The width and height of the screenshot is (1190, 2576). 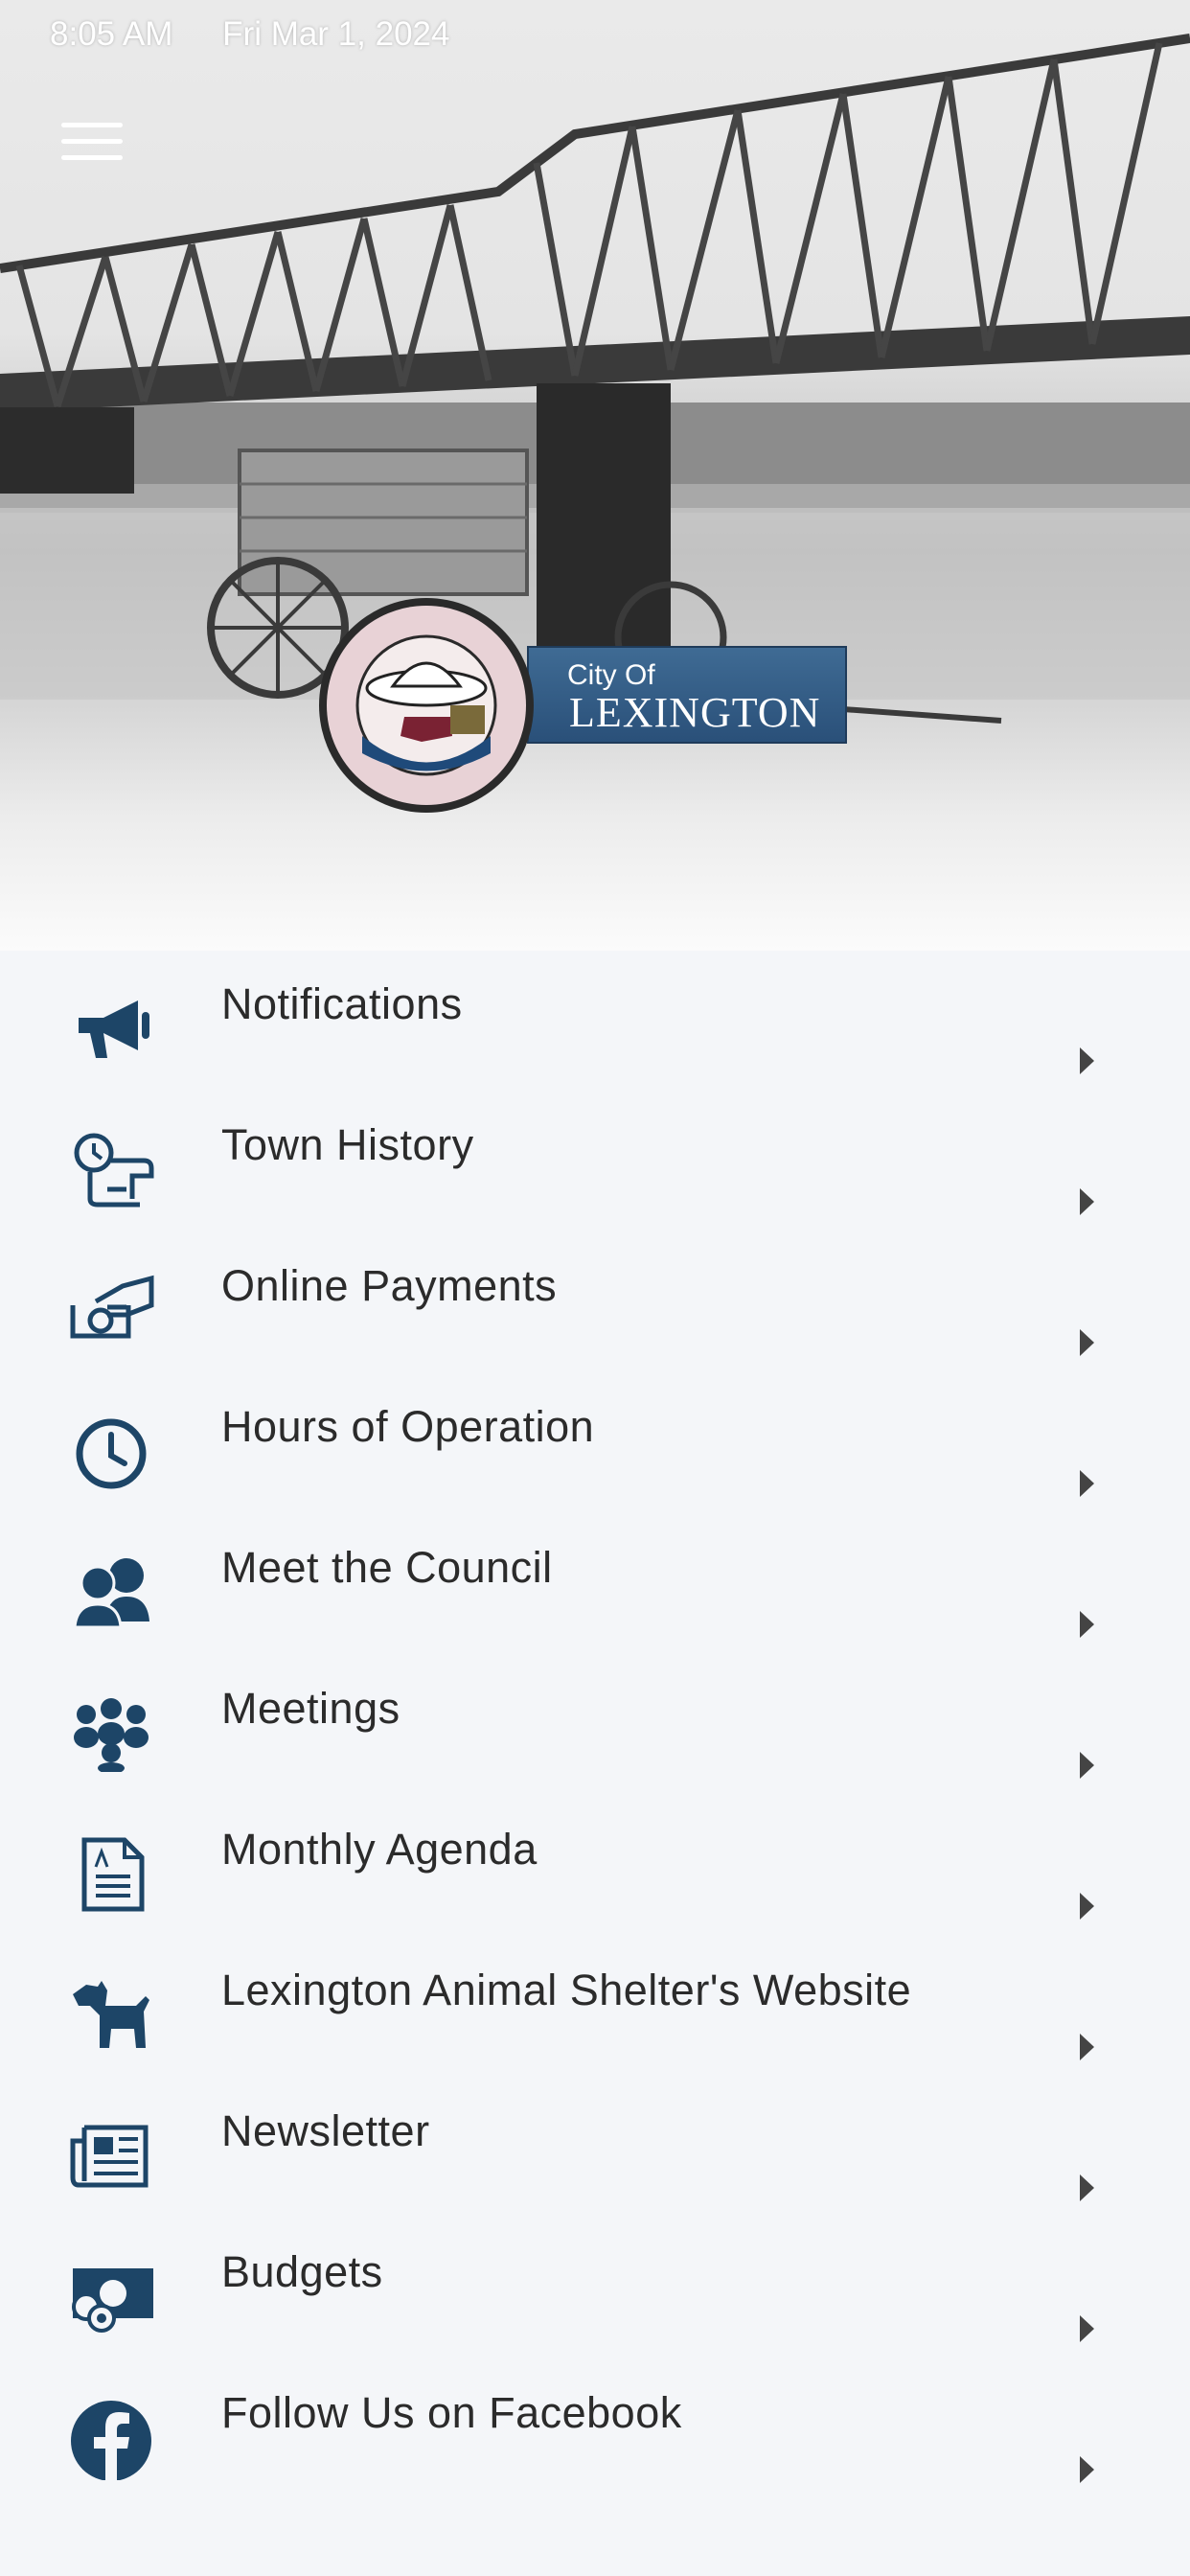 What do you see at coordinates (336, 34) in the screenshot?
I see `status-date: Fri Mar 1, 2024` at bounding box center [336, 34].